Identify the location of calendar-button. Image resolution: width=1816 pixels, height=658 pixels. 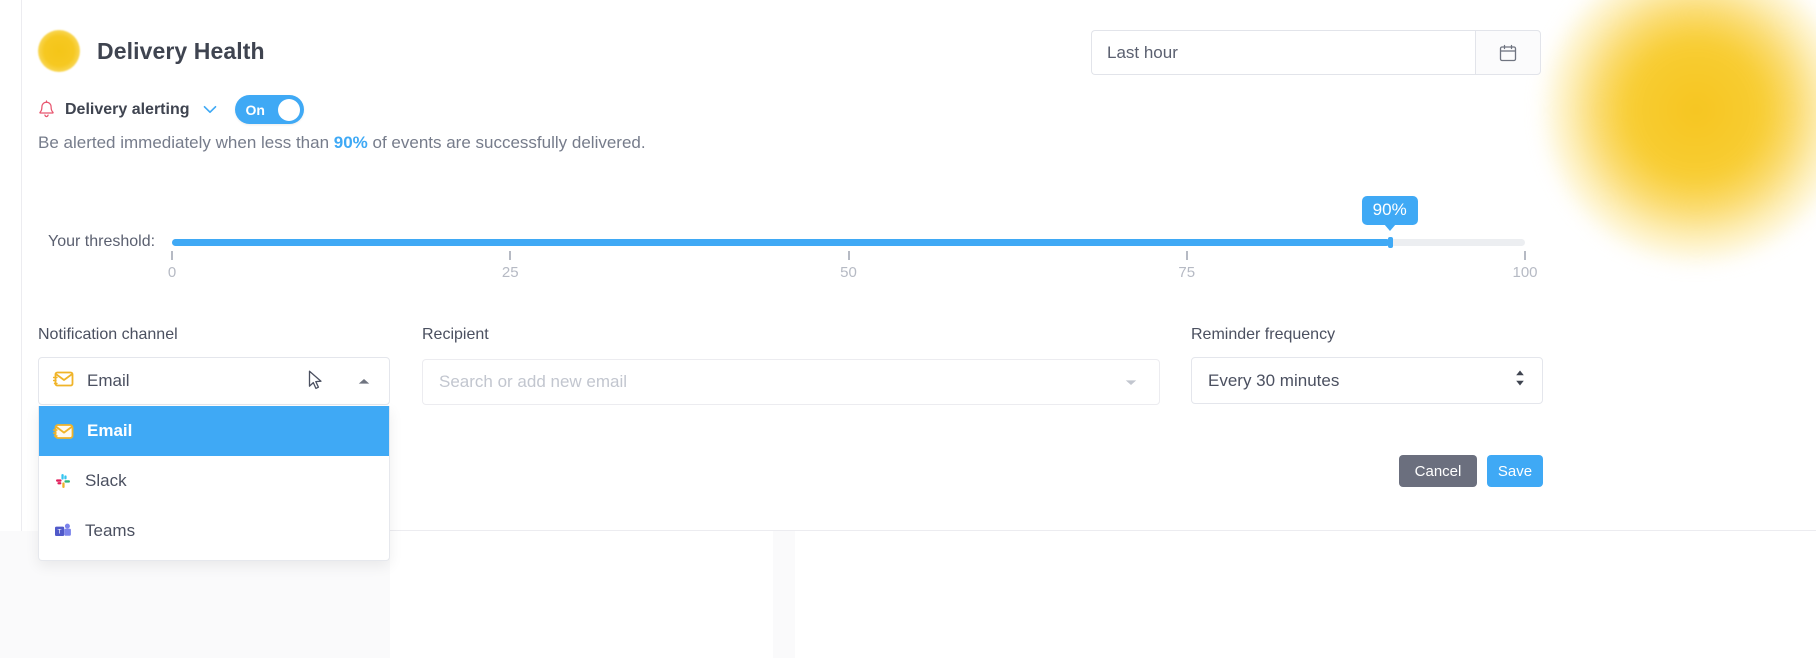
(1508, 52).